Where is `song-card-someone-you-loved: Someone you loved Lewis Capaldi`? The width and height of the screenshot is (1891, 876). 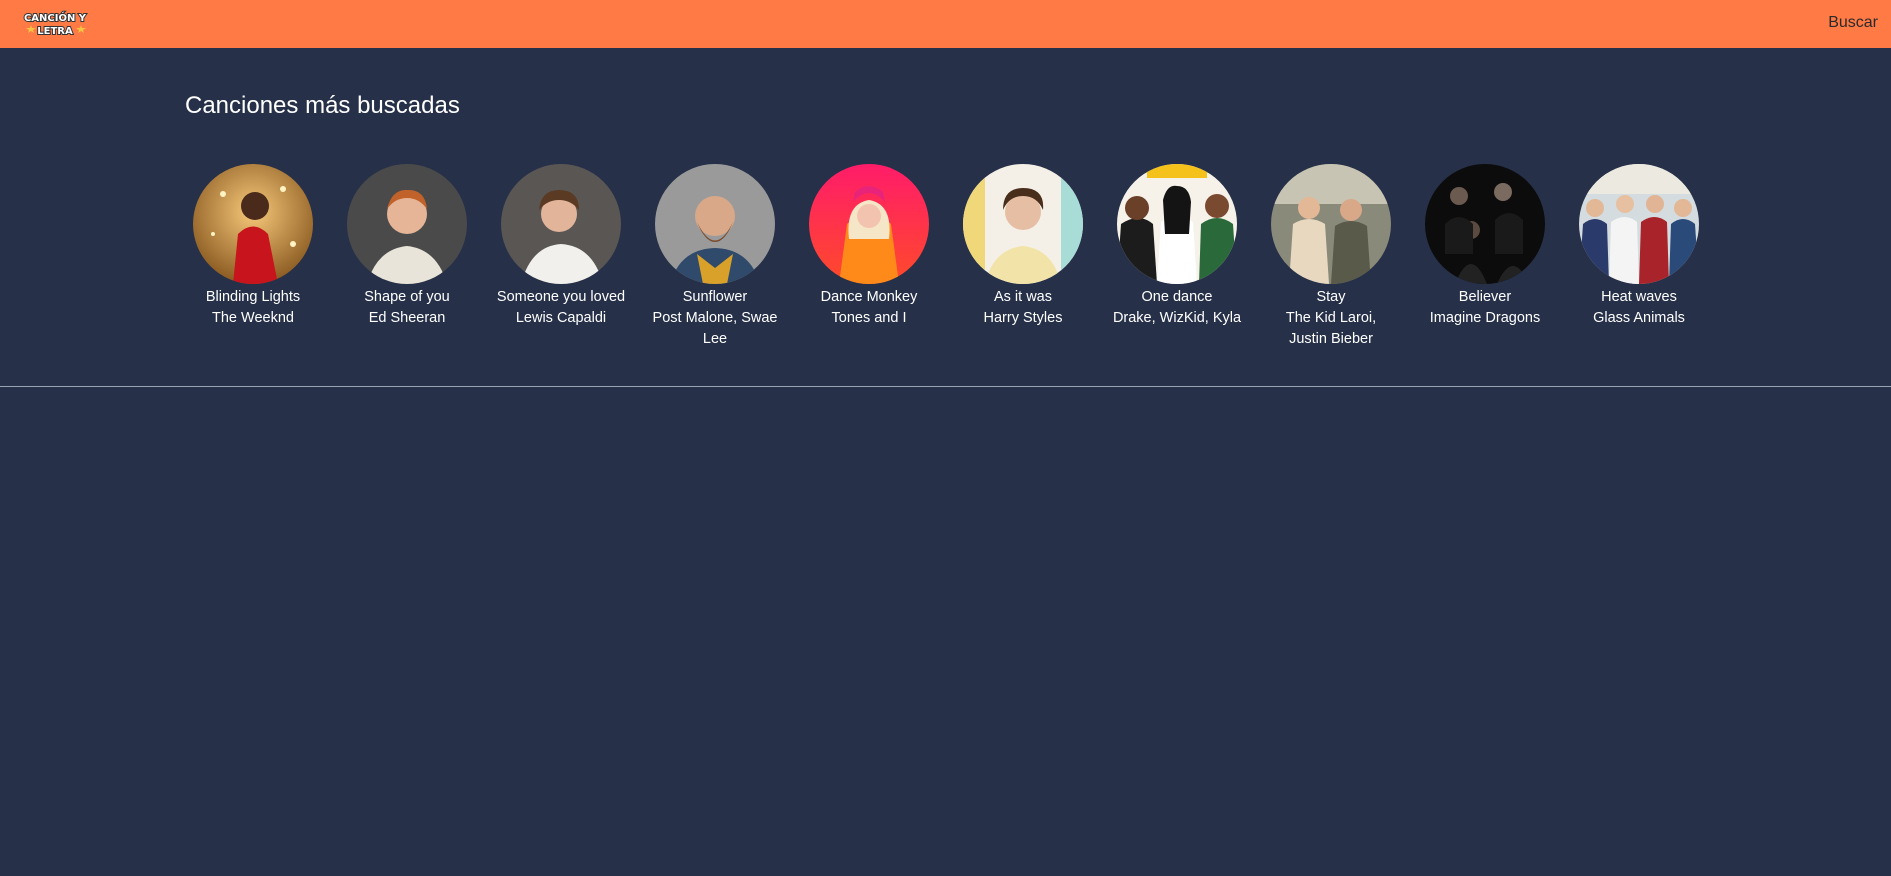 song-card-someone-you-loved: Someone you loved Lewis Capaldi is located at coordinates (561, 246).